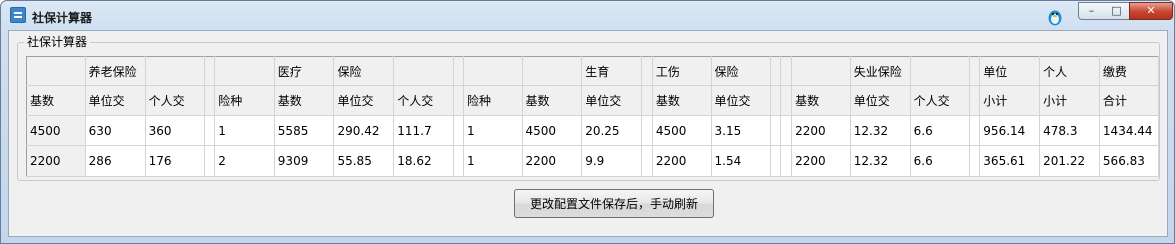 Image resolution: width=1175 pixels, height=244 pixels. Describe the element at coordinates (1117, 11) in the screenshot. I see `maximize-button: □` at that location.